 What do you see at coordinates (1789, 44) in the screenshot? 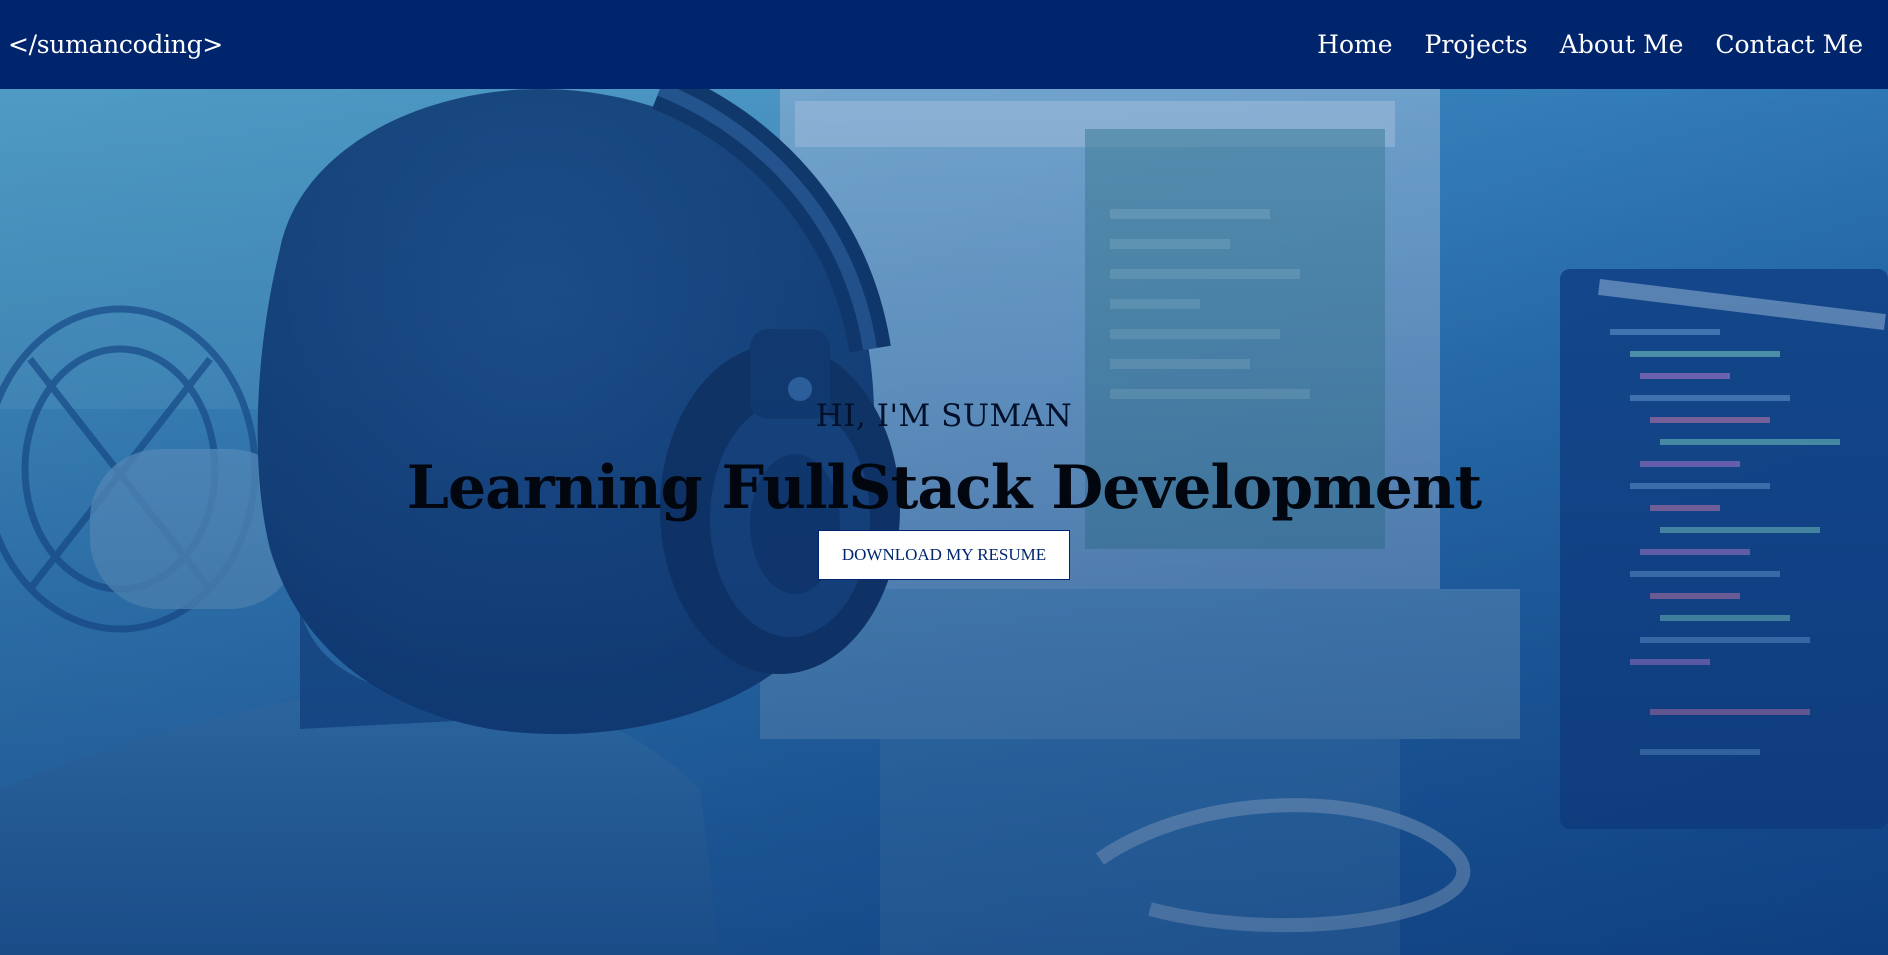
I see `nav-link-contact-me: Contact Me` at bounding box center [1789, 44].